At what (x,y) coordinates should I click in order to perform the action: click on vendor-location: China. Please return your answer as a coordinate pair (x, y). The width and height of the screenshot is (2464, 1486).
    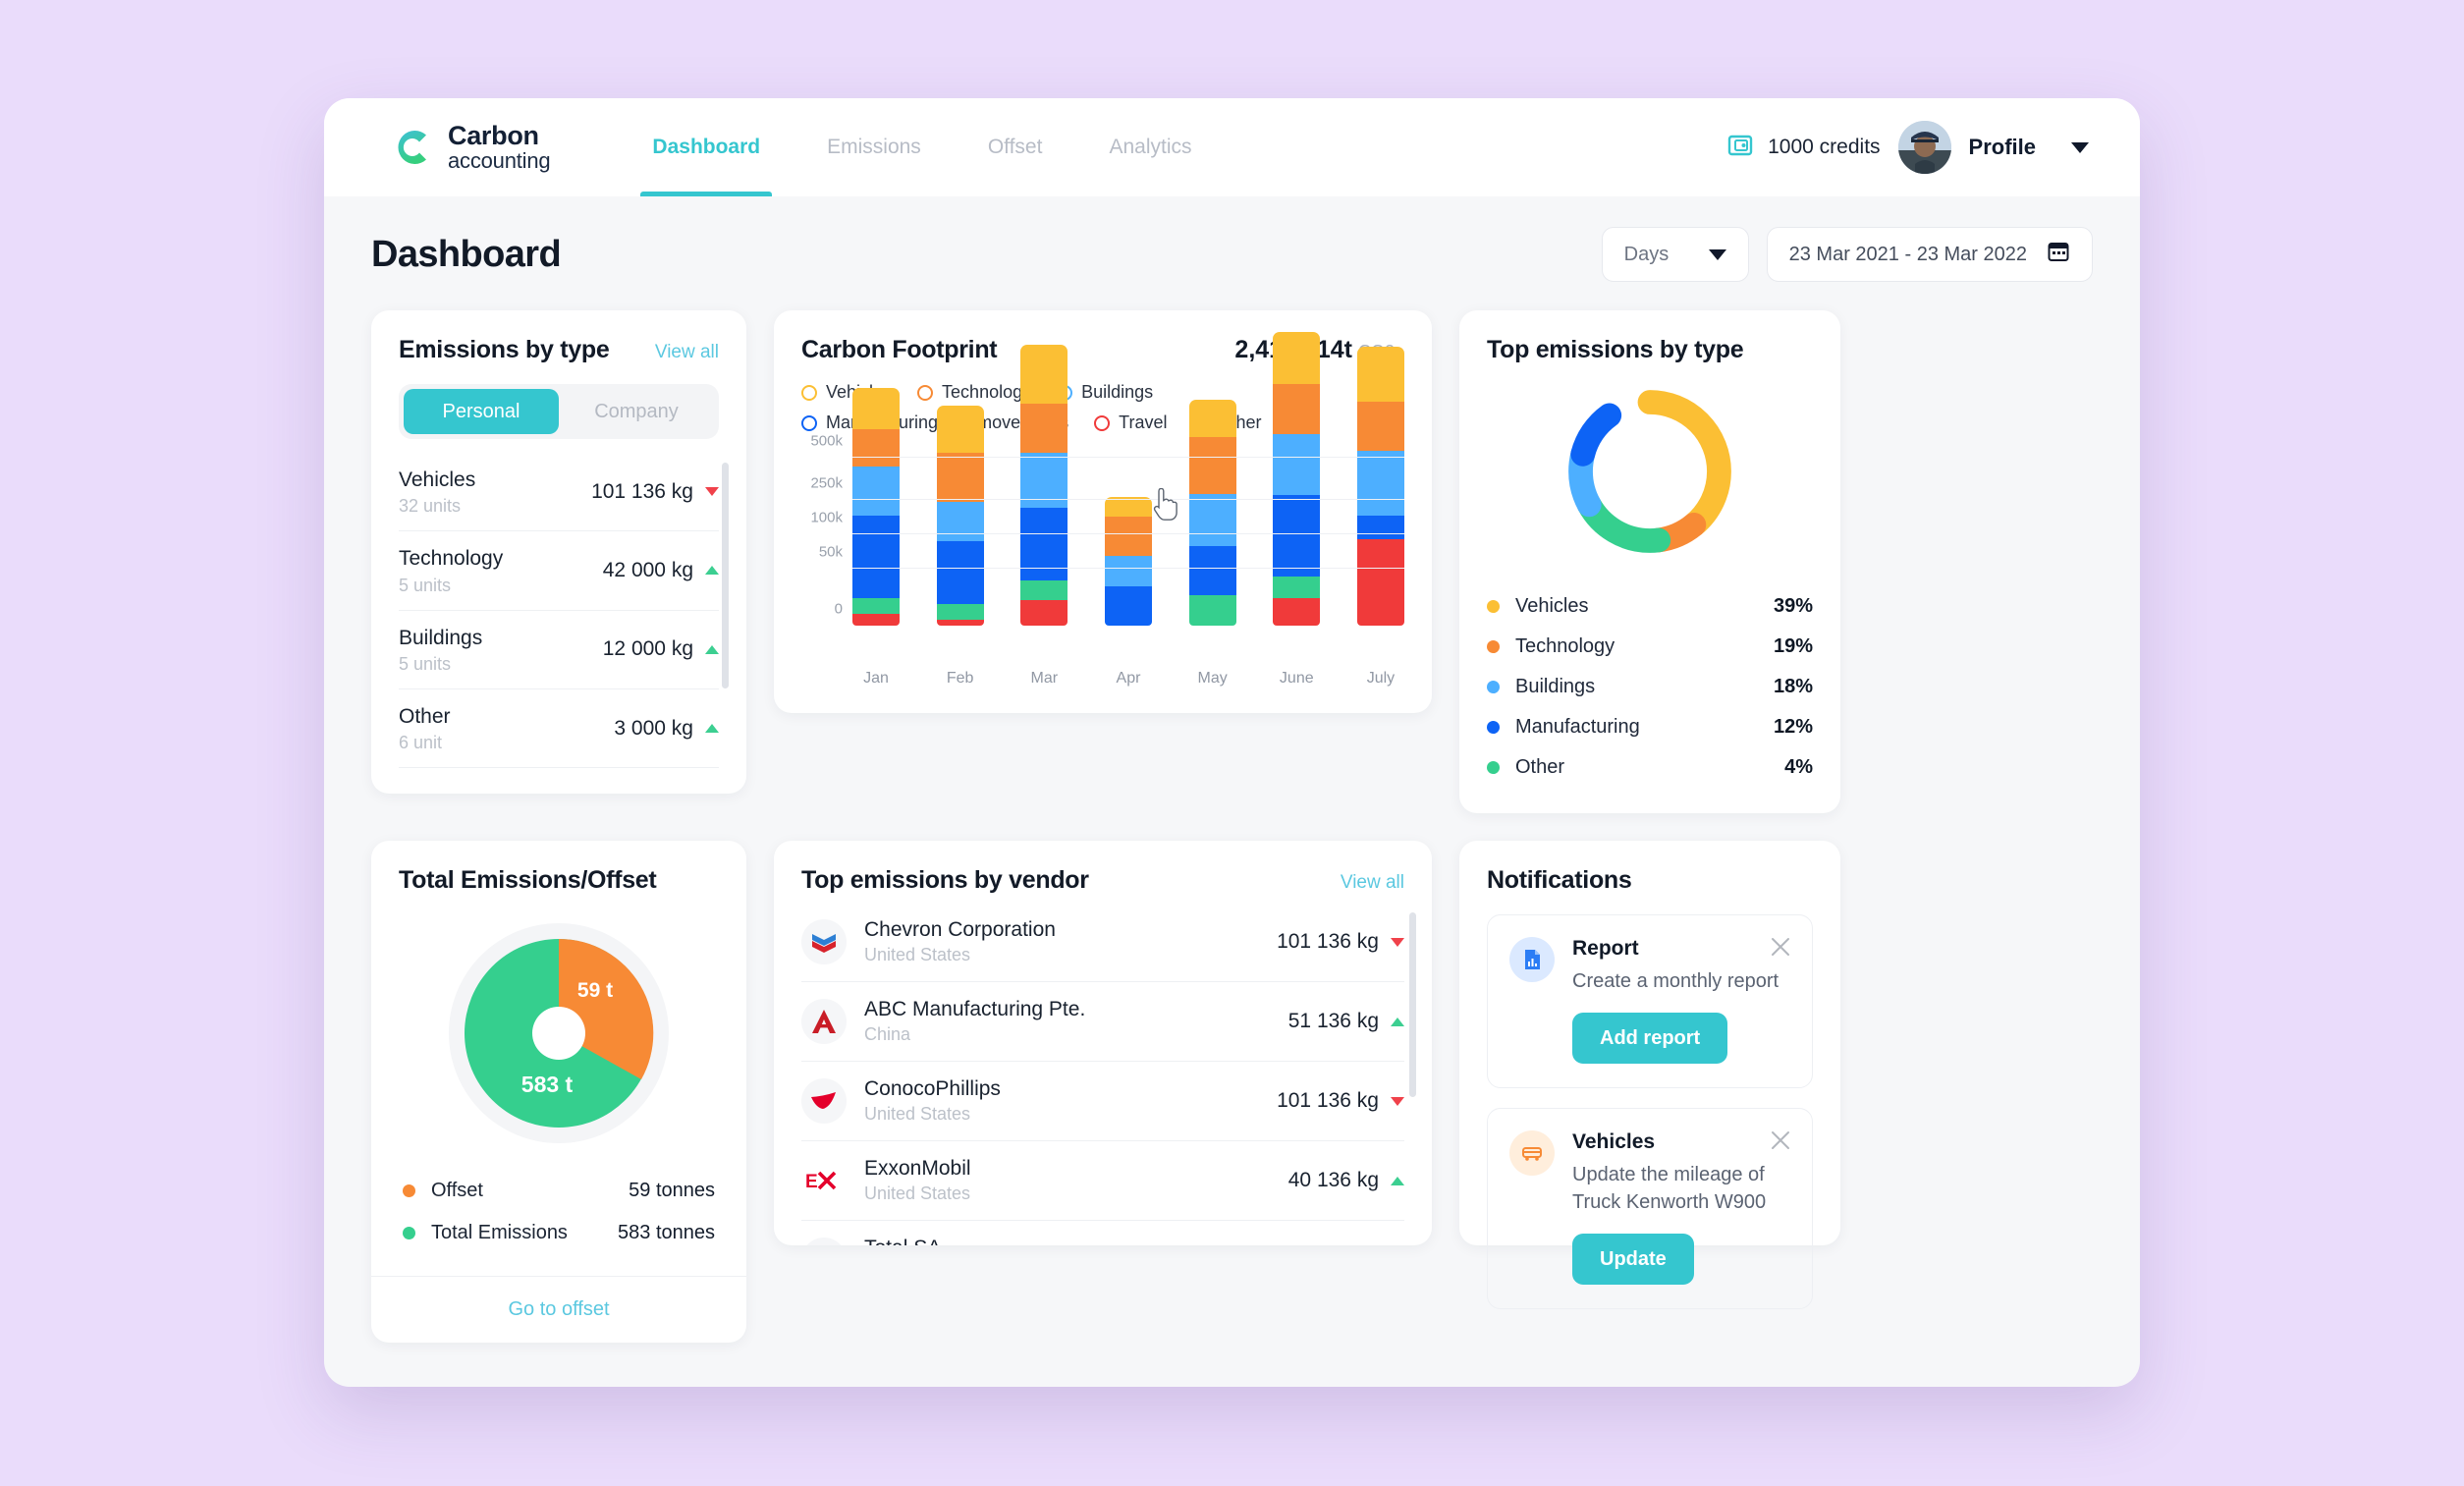
    Looking at the image, I should click on (887, 1034).